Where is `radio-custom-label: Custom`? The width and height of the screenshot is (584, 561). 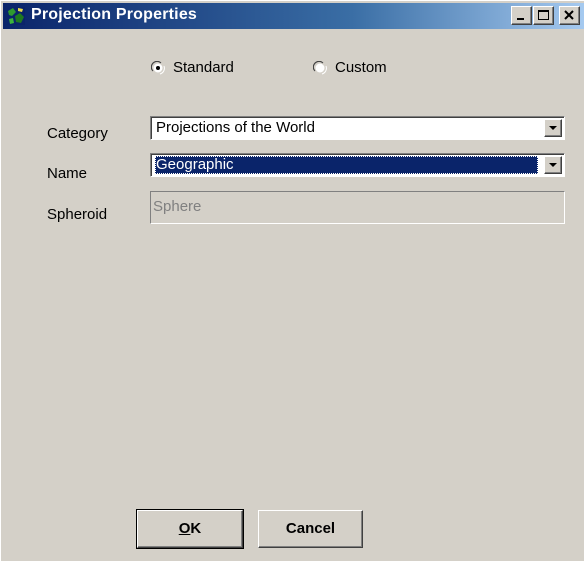 radio-custom-label: Custom is located at coordinates (361, 67).